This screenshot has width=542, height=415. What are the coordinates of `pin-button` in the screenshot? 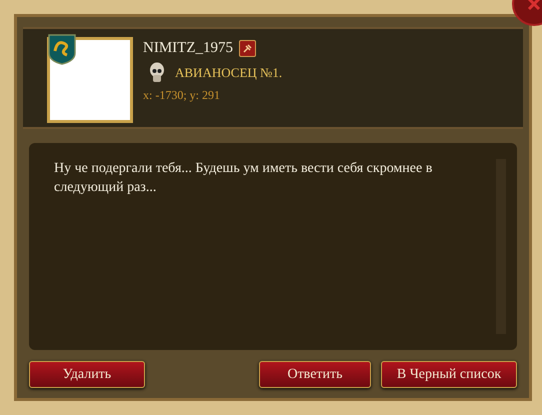 It's located at (247, 48).